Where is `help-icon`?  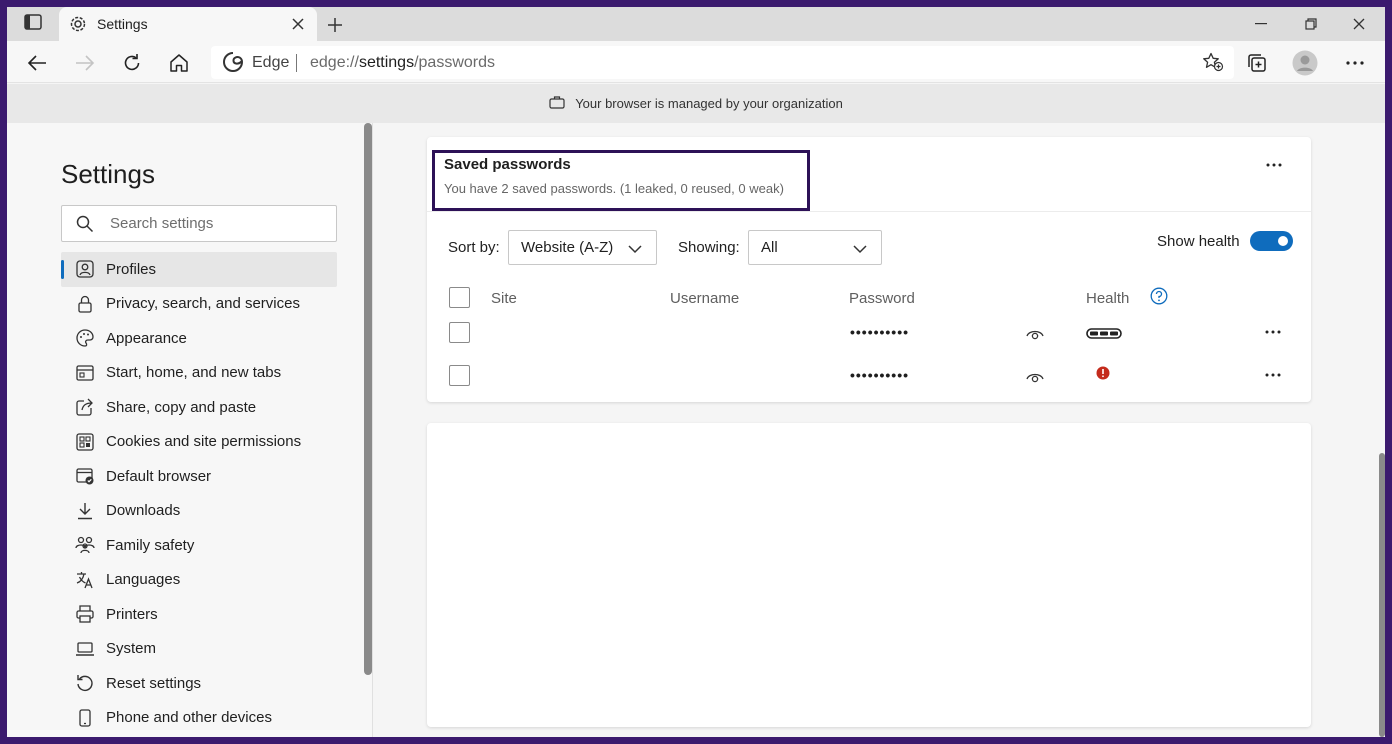
help-icon is located at coordinates (1159, 298).